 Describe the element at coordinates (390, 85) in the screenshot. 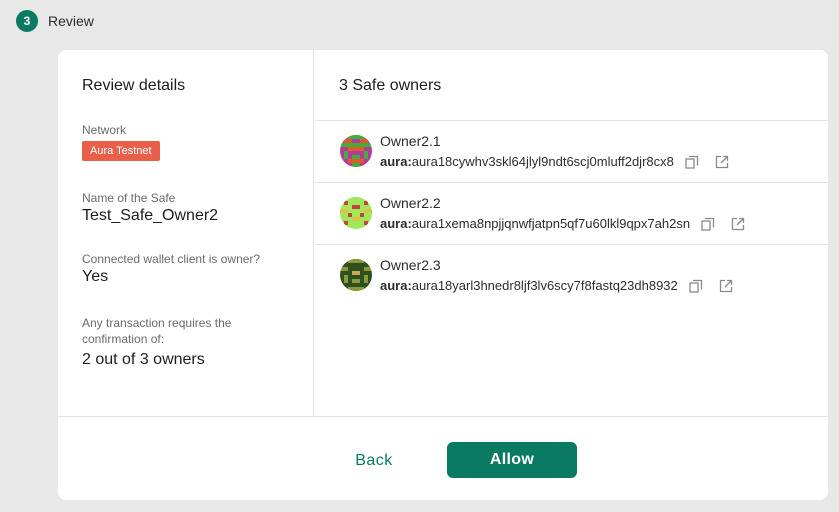

I see `safe-owners-title: 3 Safe owners` at that location.